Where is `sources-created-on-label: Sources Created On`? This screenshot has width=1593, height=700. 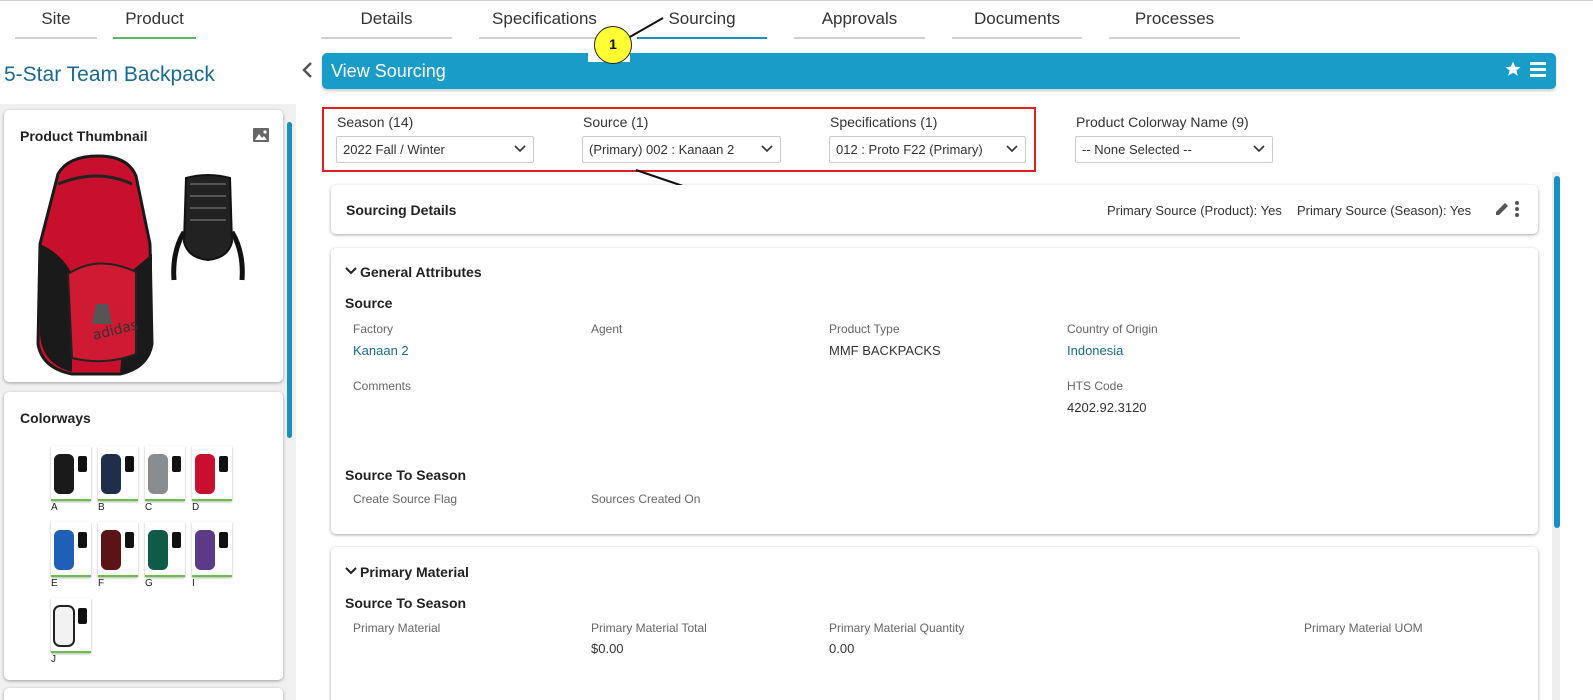
sources-created-on-label: Sources Created On is located at coordinates (646, 499).